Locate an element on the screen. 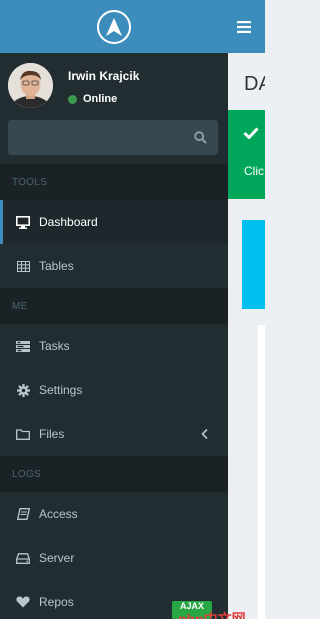  user-panel: Irwin Krajcik Online is located at coordinates (114, 84).